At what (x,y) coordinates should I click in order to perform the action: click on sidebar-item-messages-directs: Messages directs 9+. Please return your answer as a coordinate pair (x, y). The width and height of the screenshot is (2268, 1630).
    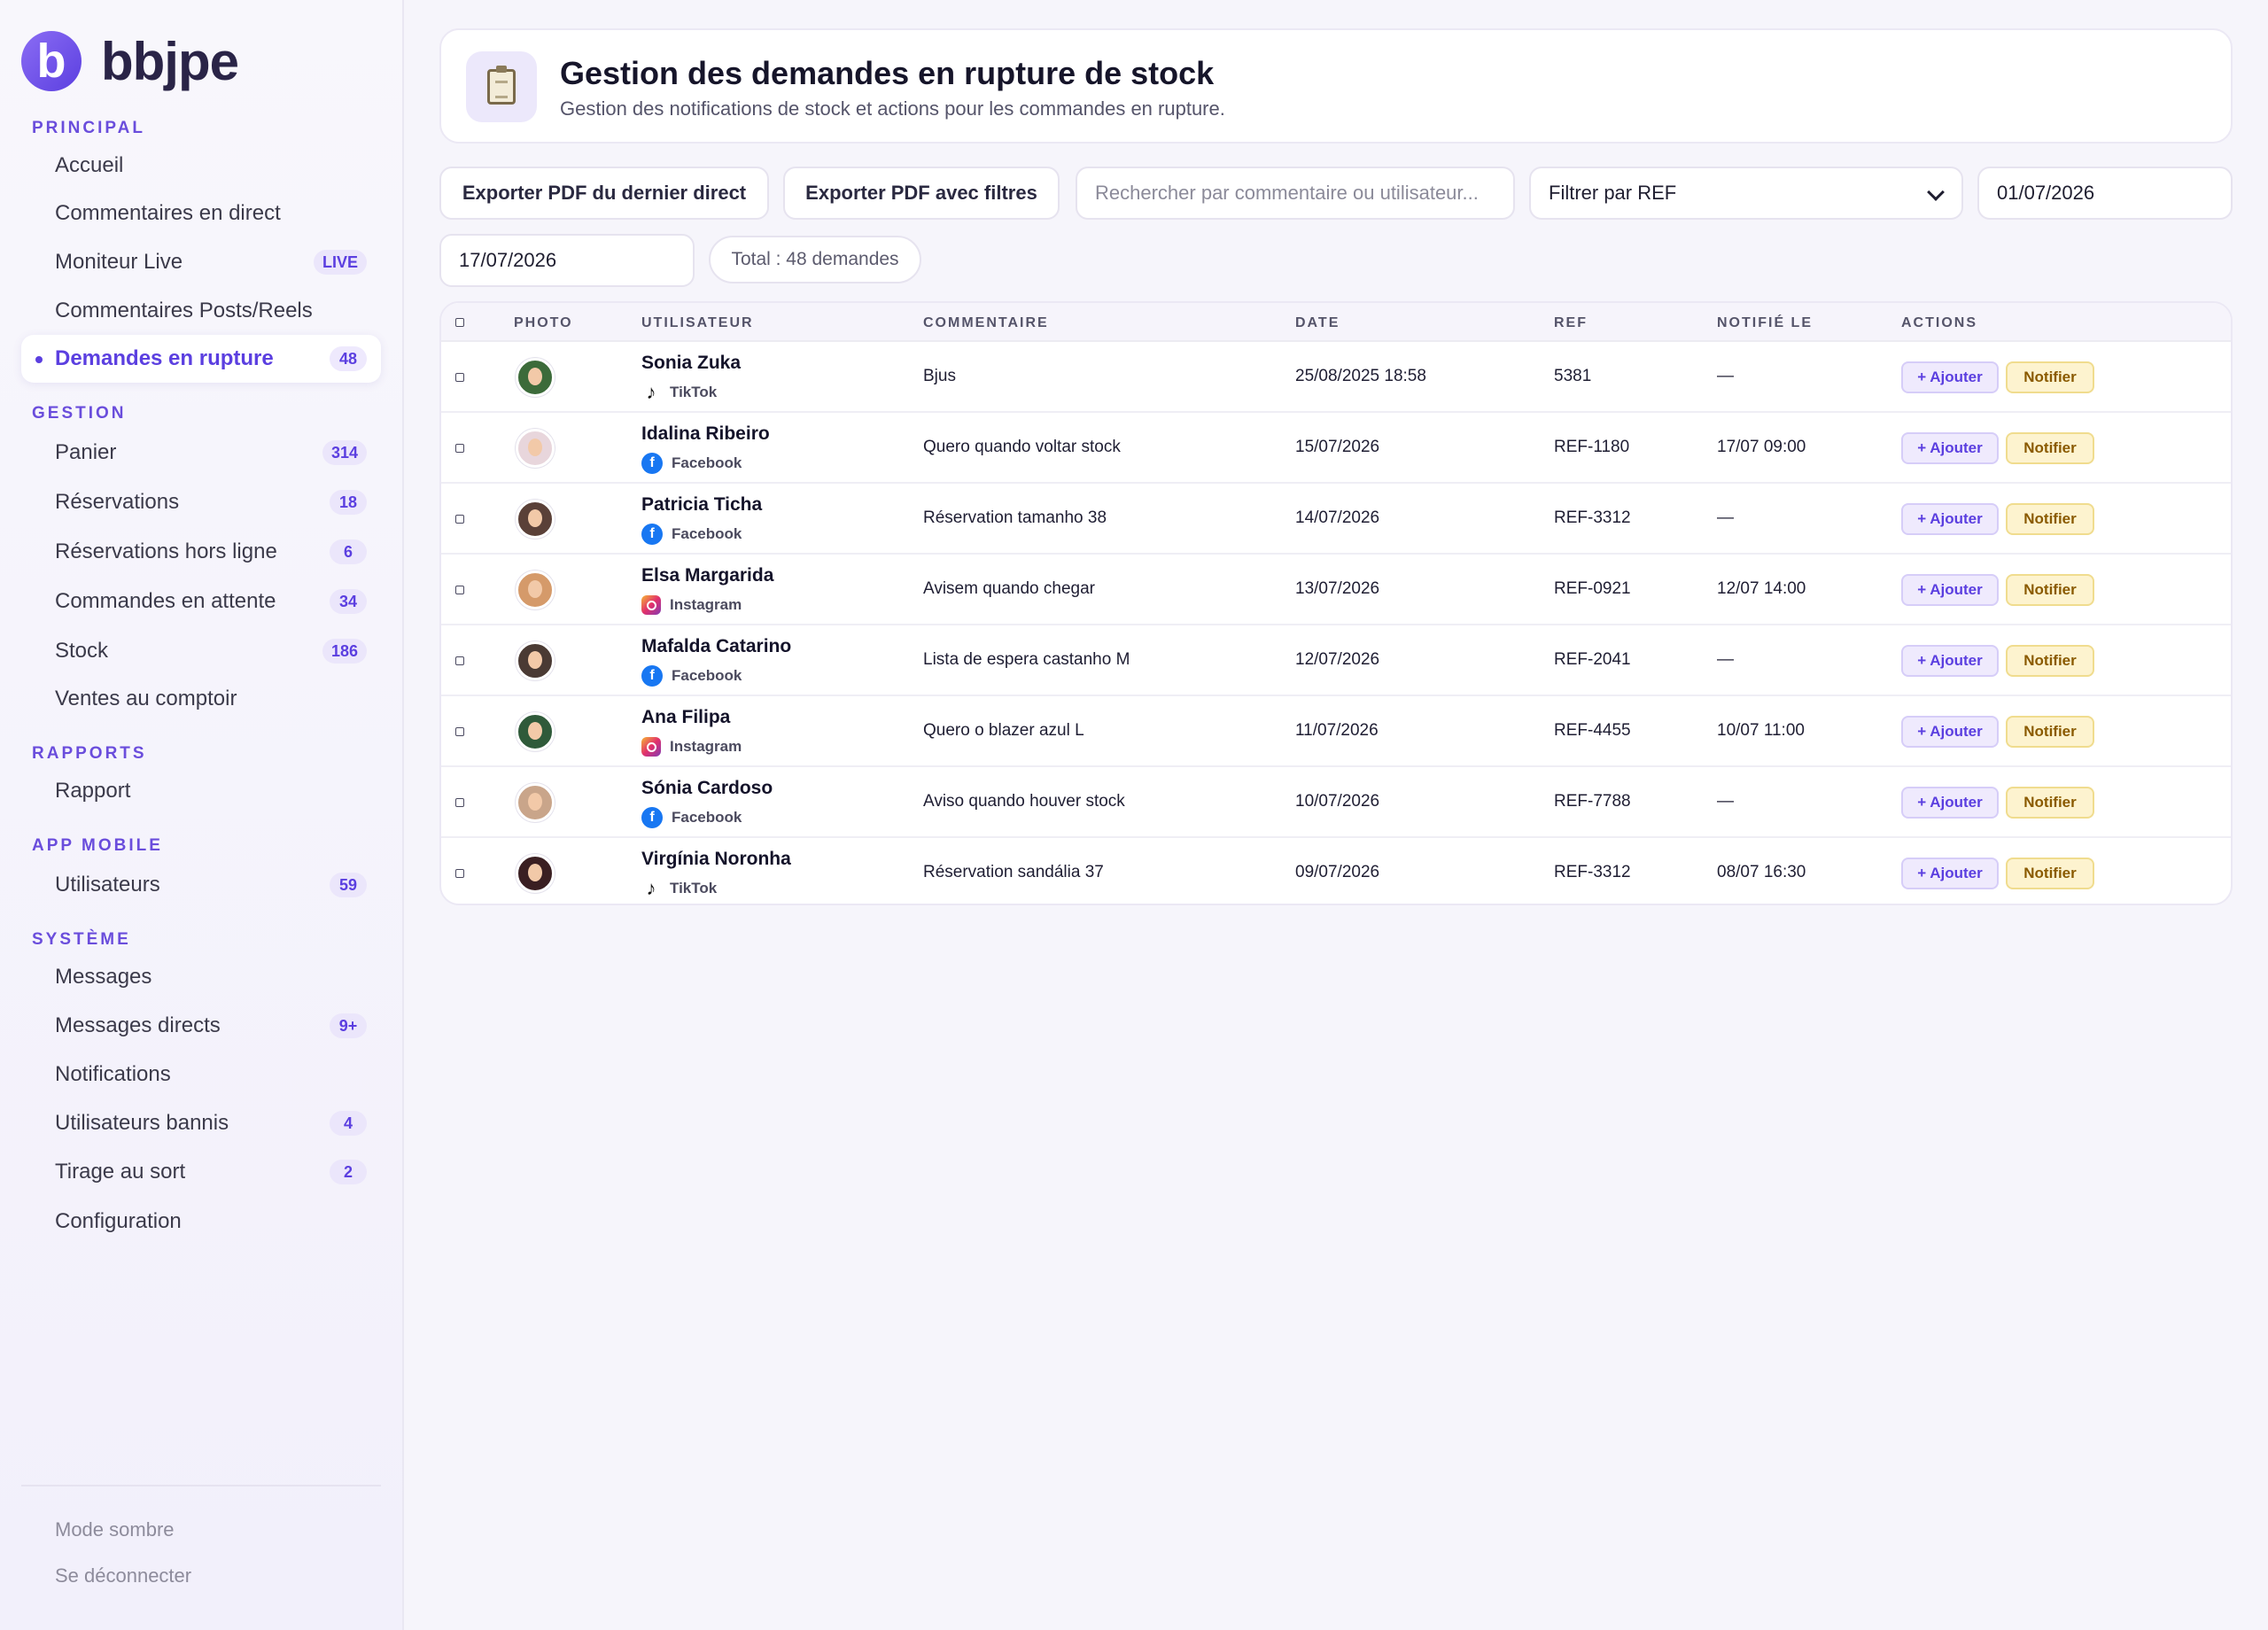
    Looking at the image, I should click on (201, 1026).